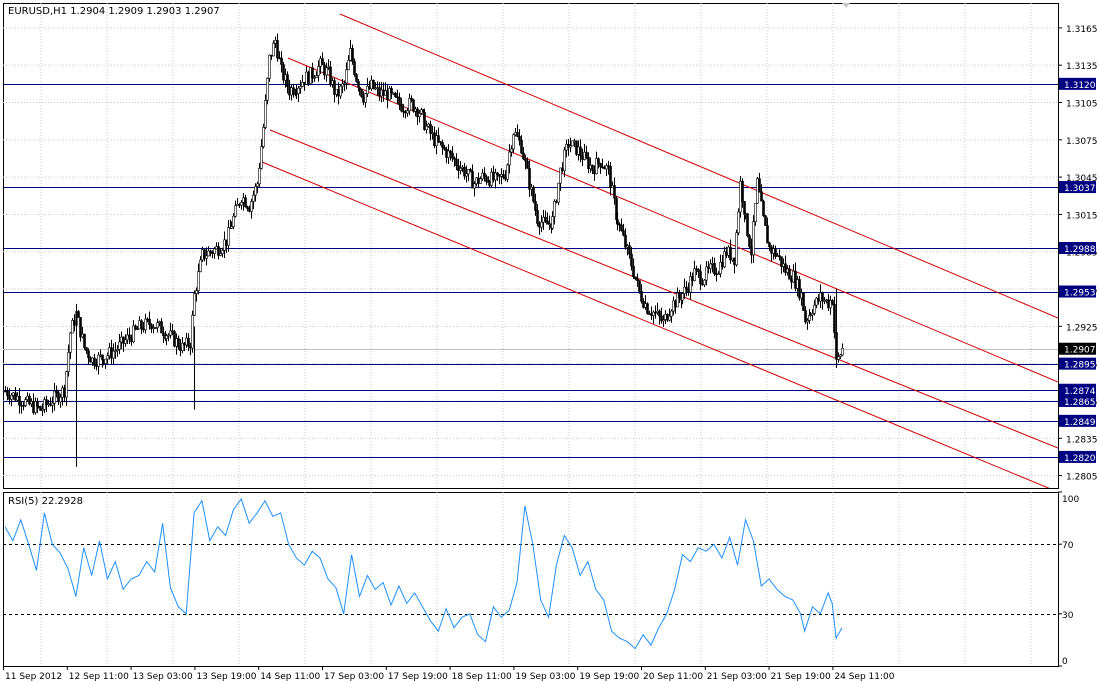 The height and width of the screenshot is (682, 1097). I want to click on rsi-title: RSI(5) 22.2928, so click(45, 501).